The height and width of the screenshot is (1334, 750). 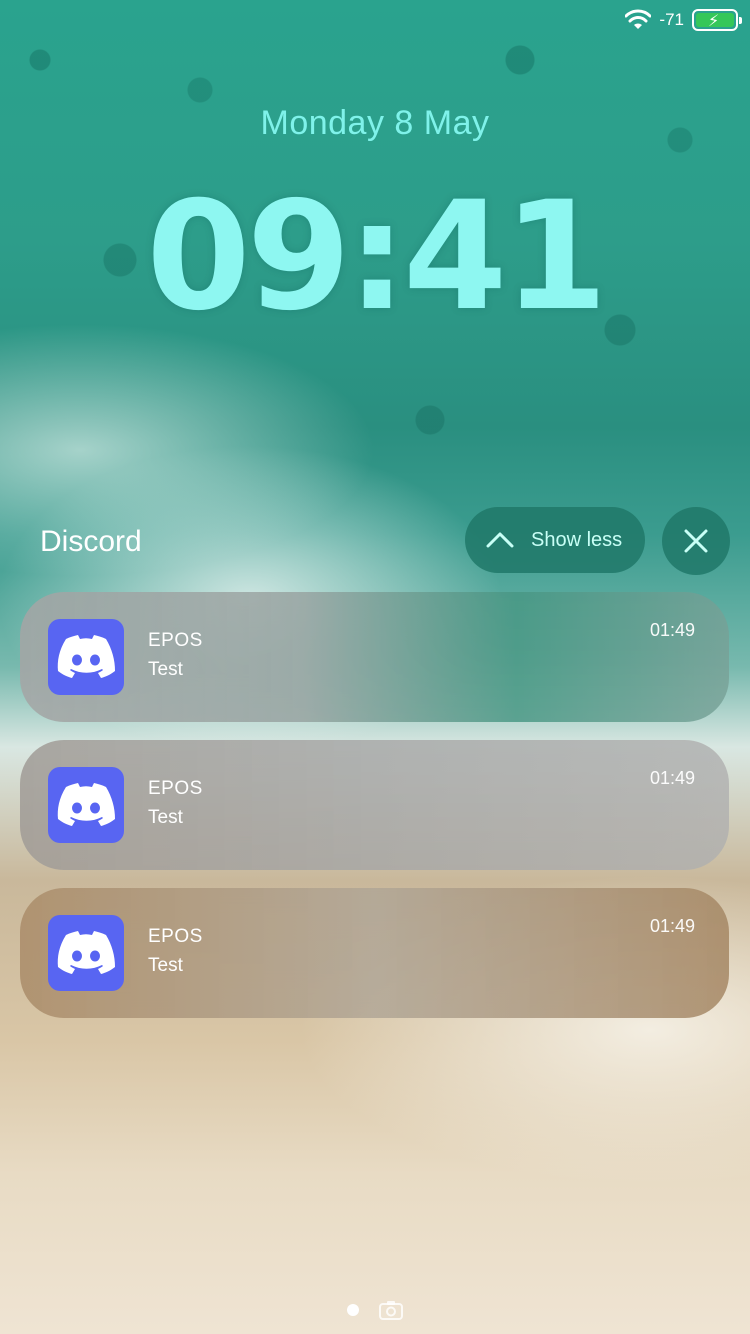 I want to click on battery-icon: ⚡, so click(x=717, y=20).